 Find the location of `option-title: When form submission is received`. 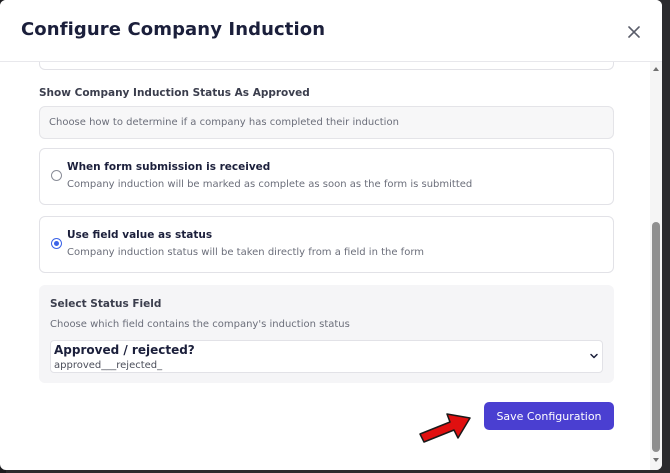

option-title: When form submission is received is located at coordinates (169, 167).